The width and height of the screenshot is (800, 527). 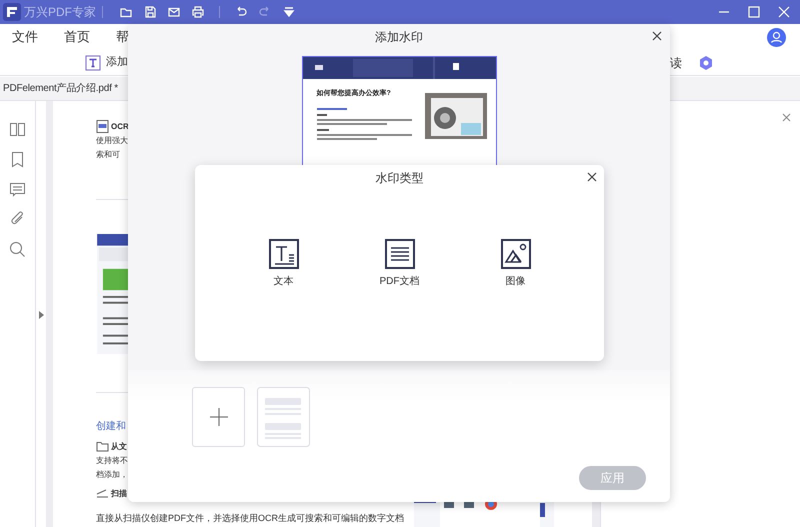 I want to click on toolbar-label: 读, so click(x=676, y=63).